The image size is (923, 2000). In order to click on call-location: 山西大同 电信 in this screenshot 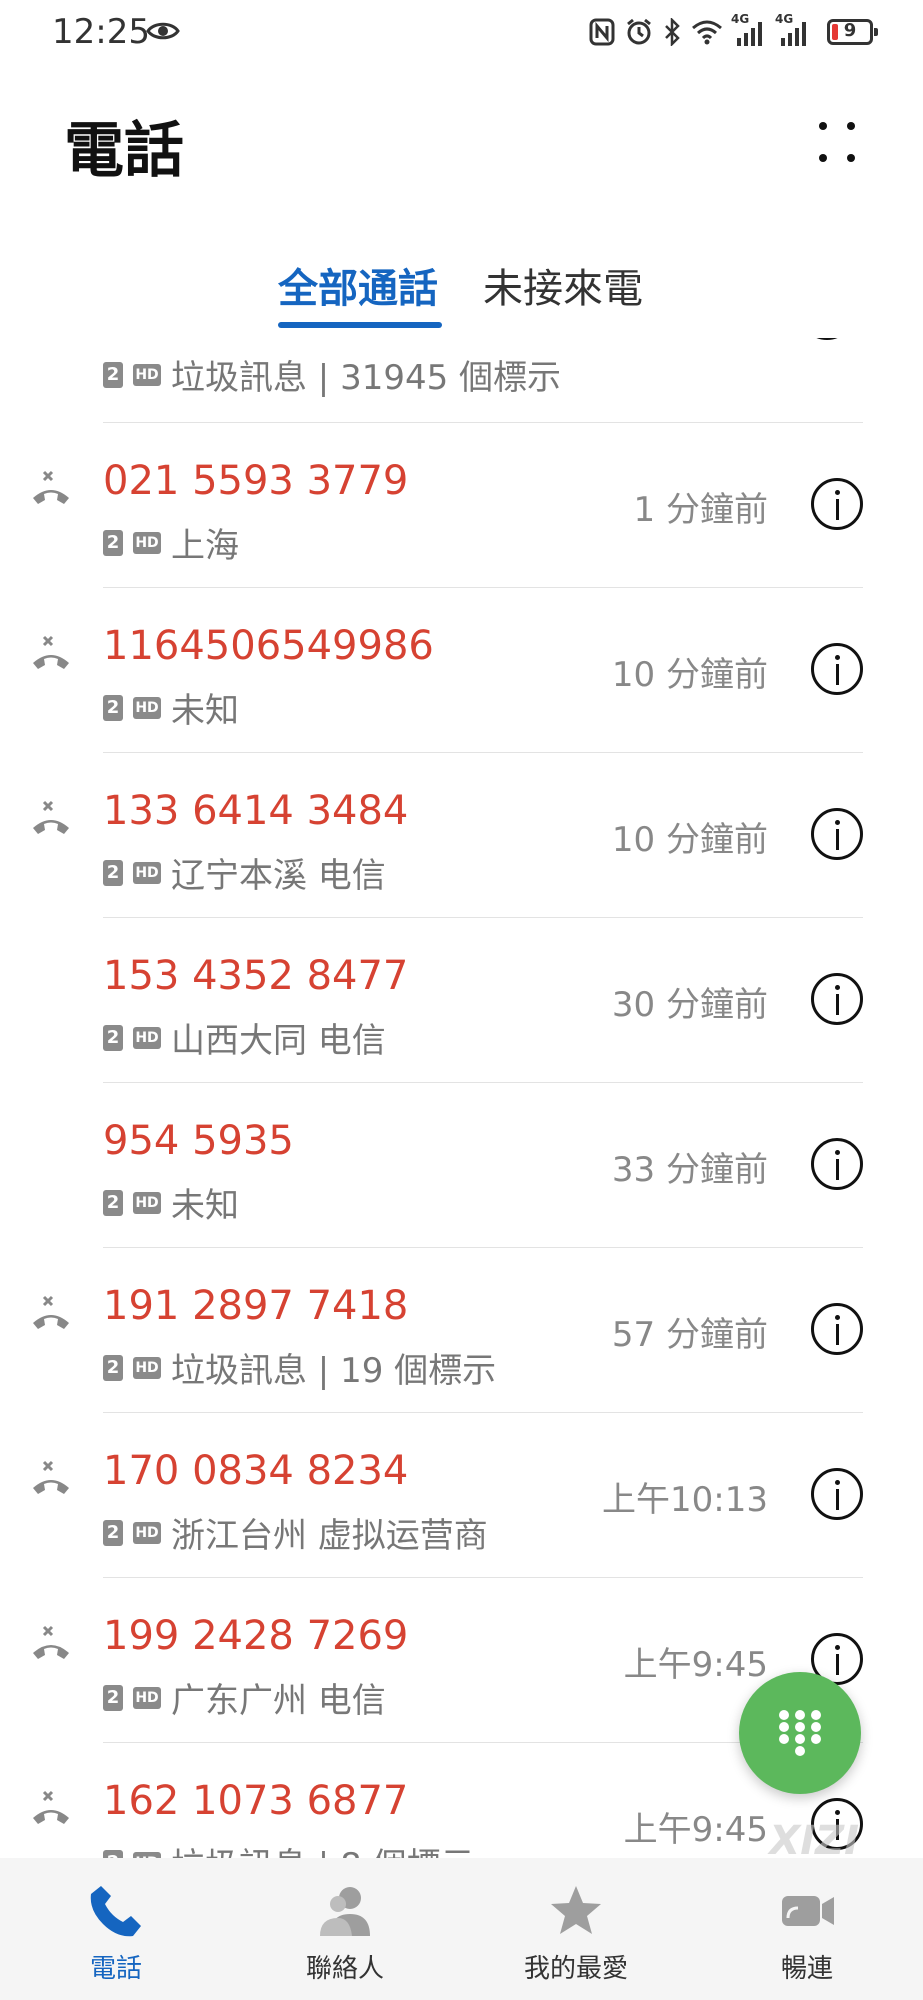, I will do `click(278, 1041)`.